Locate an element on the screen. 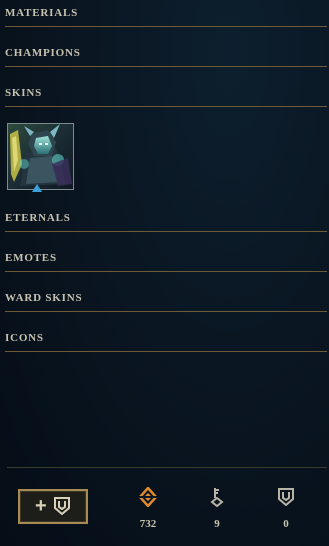  champion-skin-portrait is located at coordinates (40, 156).